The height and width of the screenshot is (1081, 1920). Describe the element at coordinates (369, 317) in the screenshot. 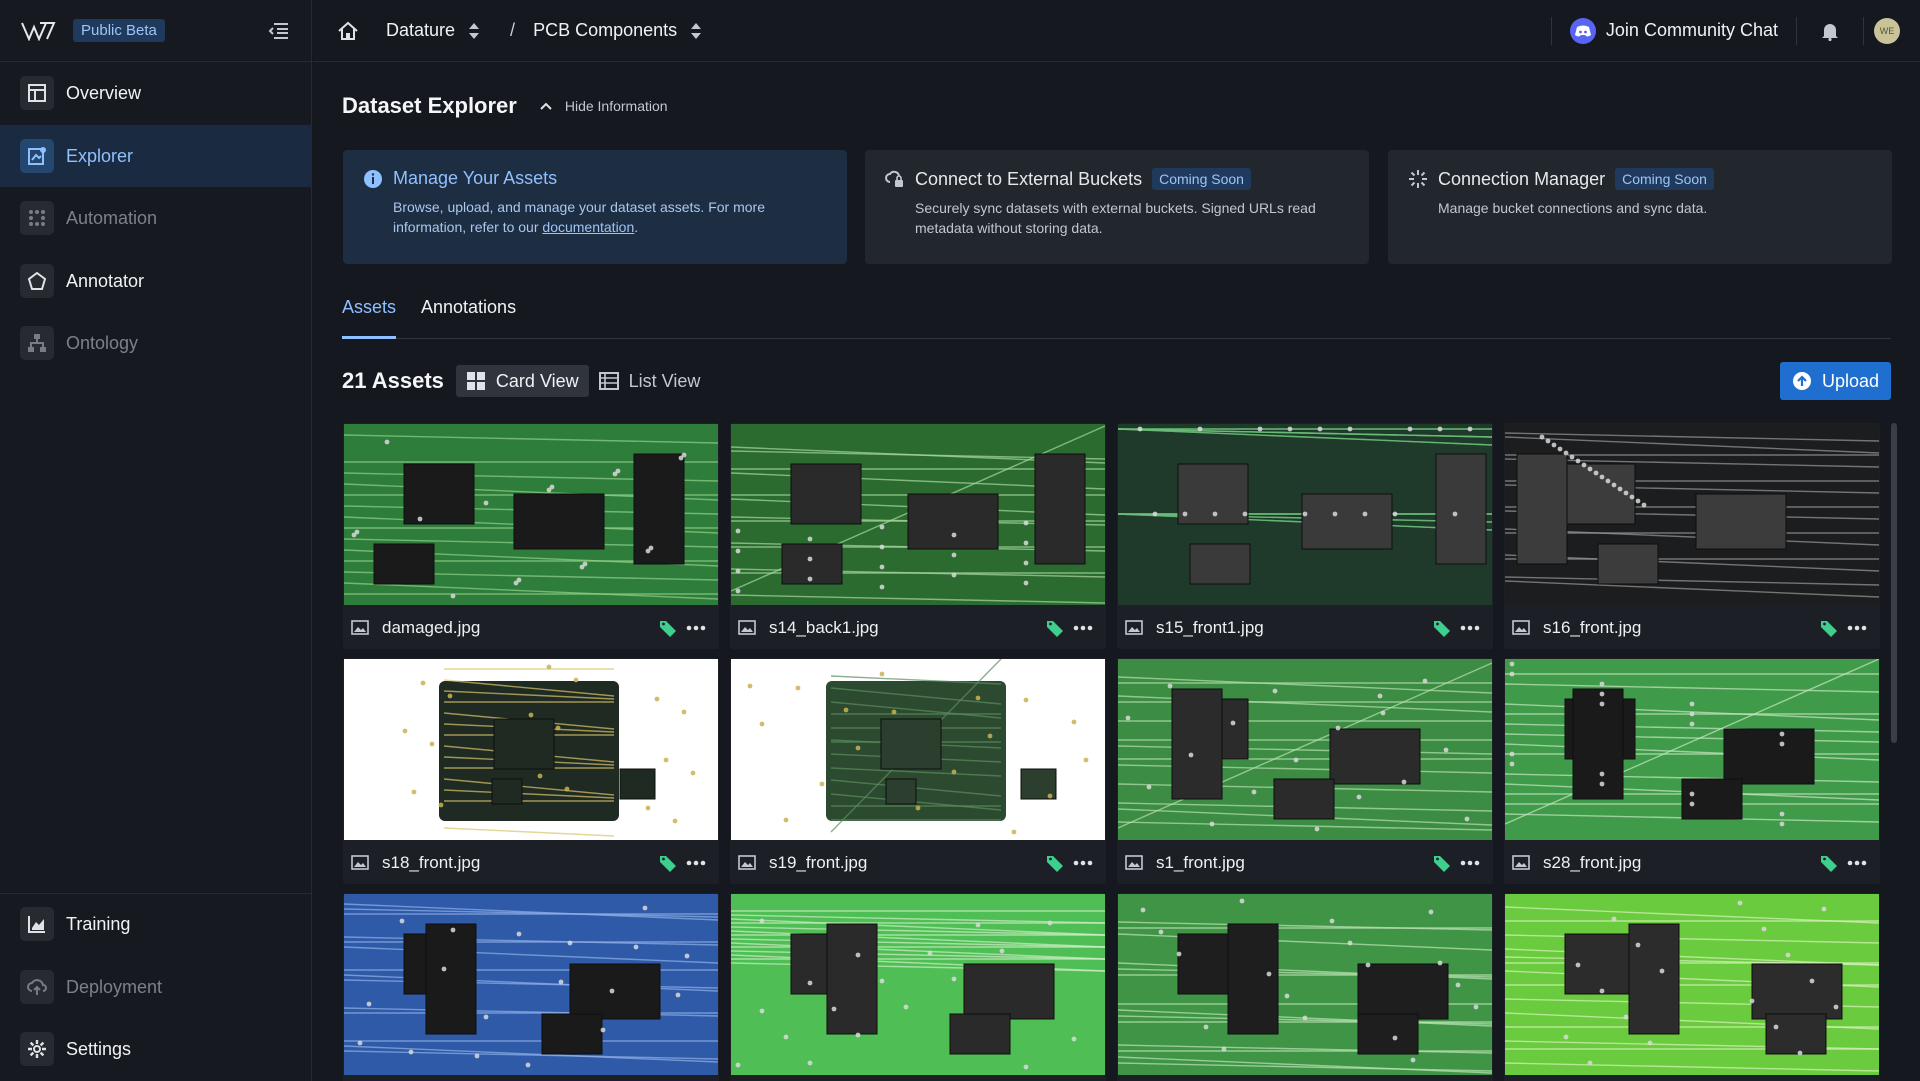

I see `tab-assets: Assets` at that location.